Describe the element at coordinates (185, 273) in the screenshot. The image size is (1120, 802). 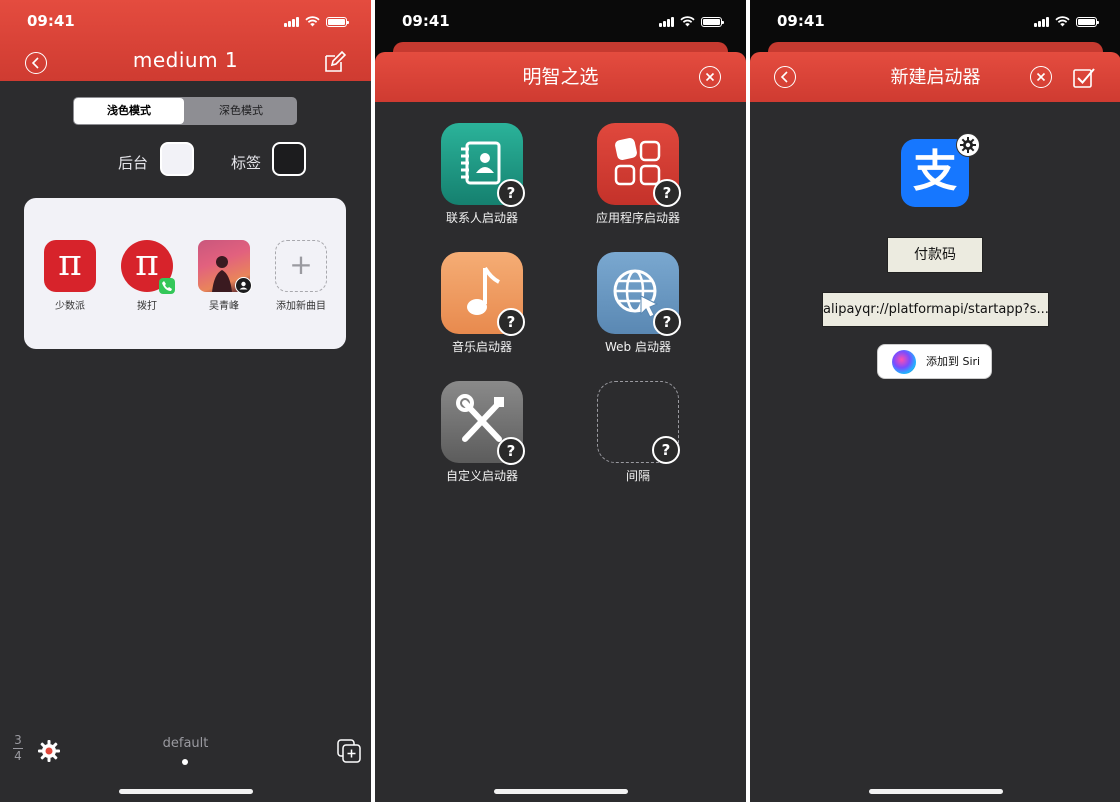
I see `tracks-card: π 少数派 π 拨打 吴青峰 + 添加新曲目` at that location.